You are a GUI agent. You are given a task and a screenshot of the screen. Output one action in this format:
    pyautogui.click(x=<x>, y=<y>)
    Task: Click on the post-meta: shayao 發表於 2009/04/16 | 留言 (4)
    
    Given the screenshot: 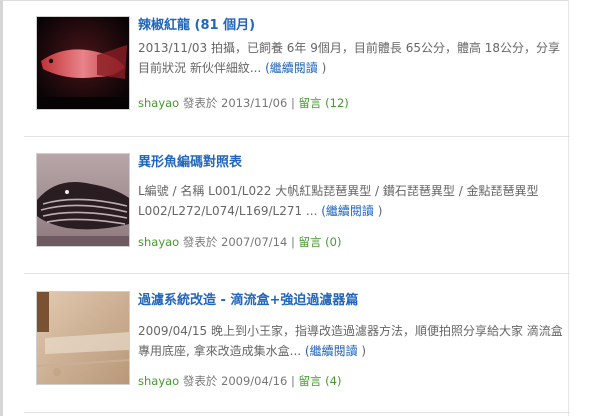 What is the action you would take?
    pyautogui.click(x=239, y=381)
    